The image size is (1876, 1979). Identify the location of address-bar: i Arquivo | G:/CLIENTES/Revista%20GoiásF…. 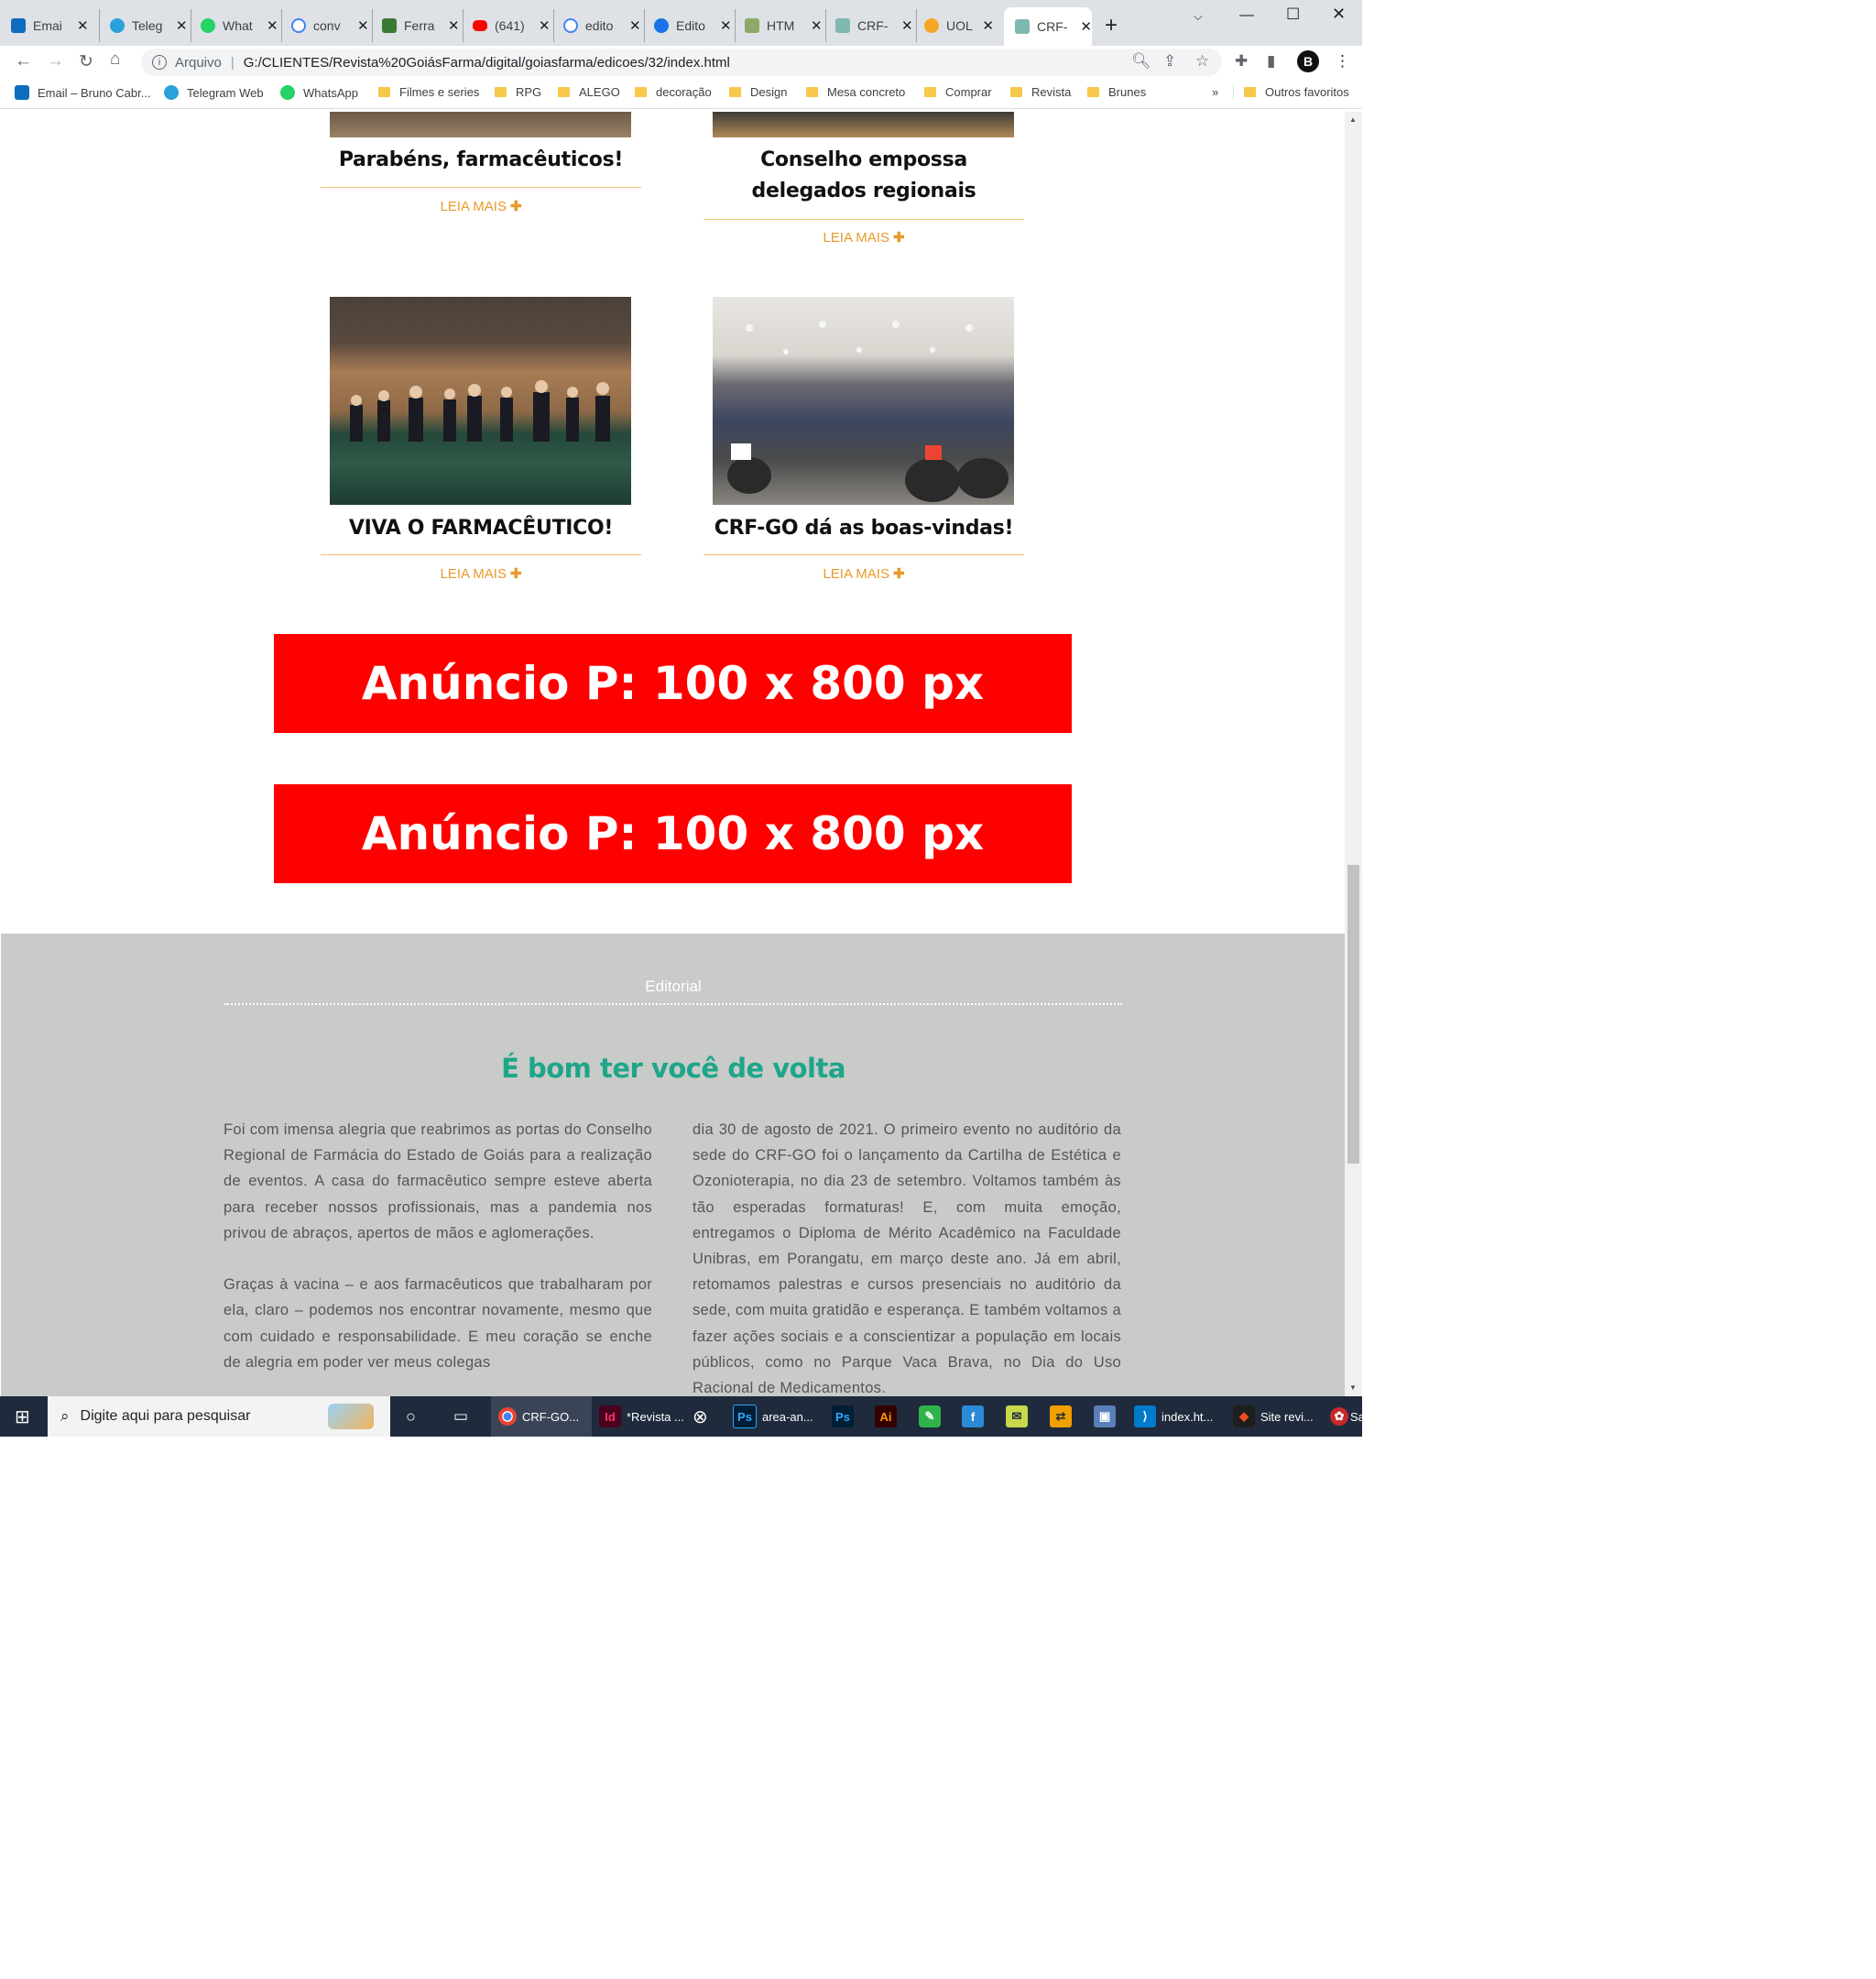
(681, 62).